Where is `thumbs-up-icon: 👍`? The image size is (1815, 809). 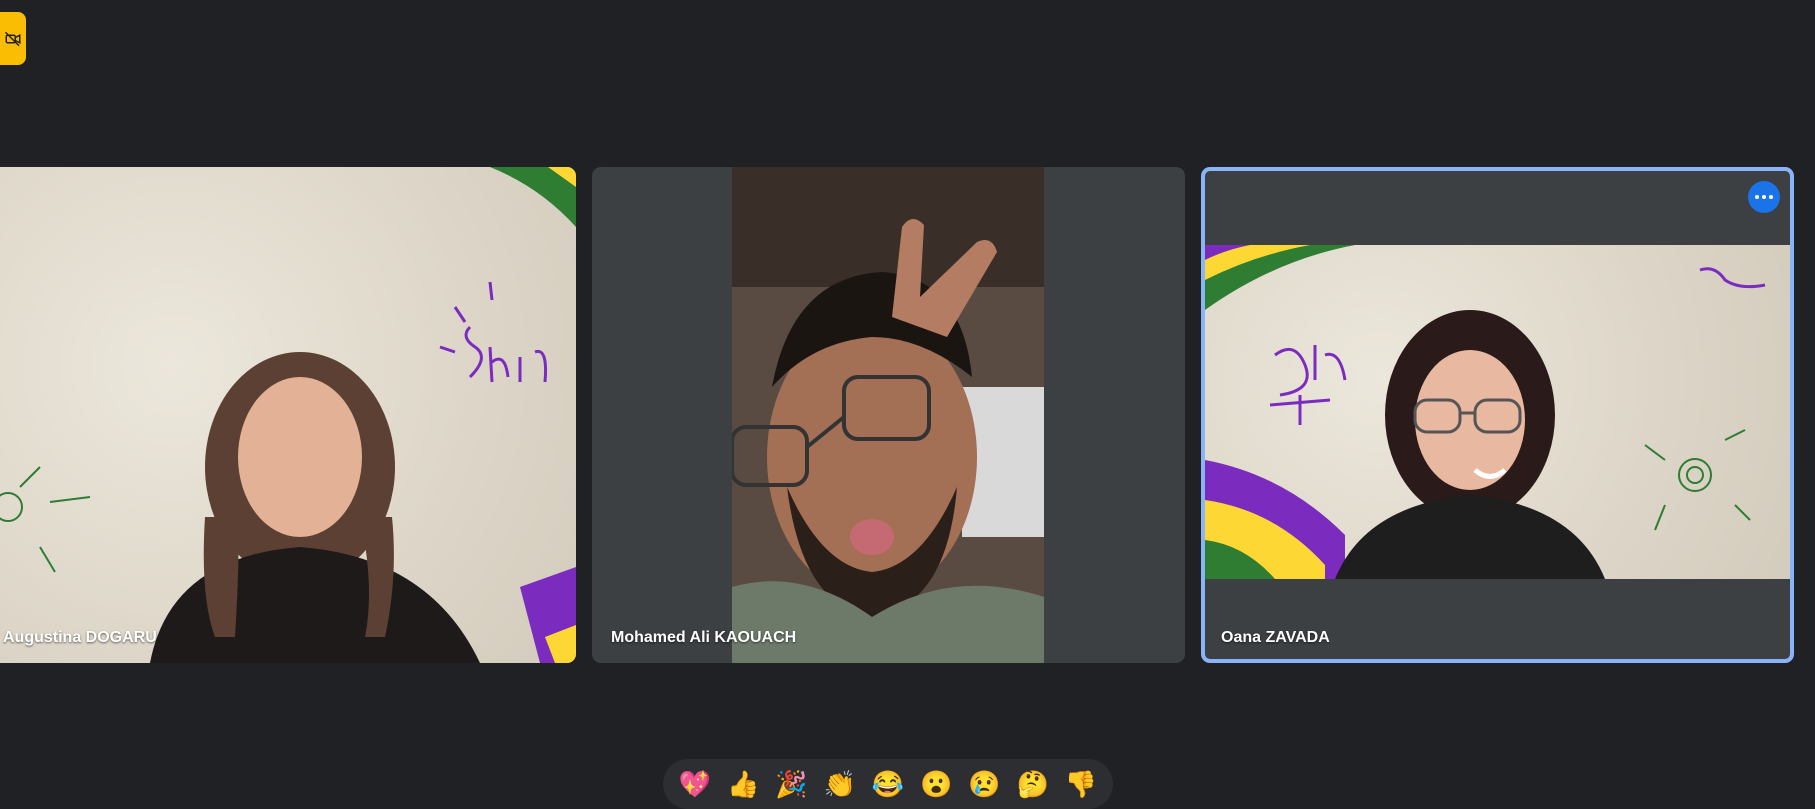
thumbs-up-icon: 👍 is located at coordinates (743, 784).